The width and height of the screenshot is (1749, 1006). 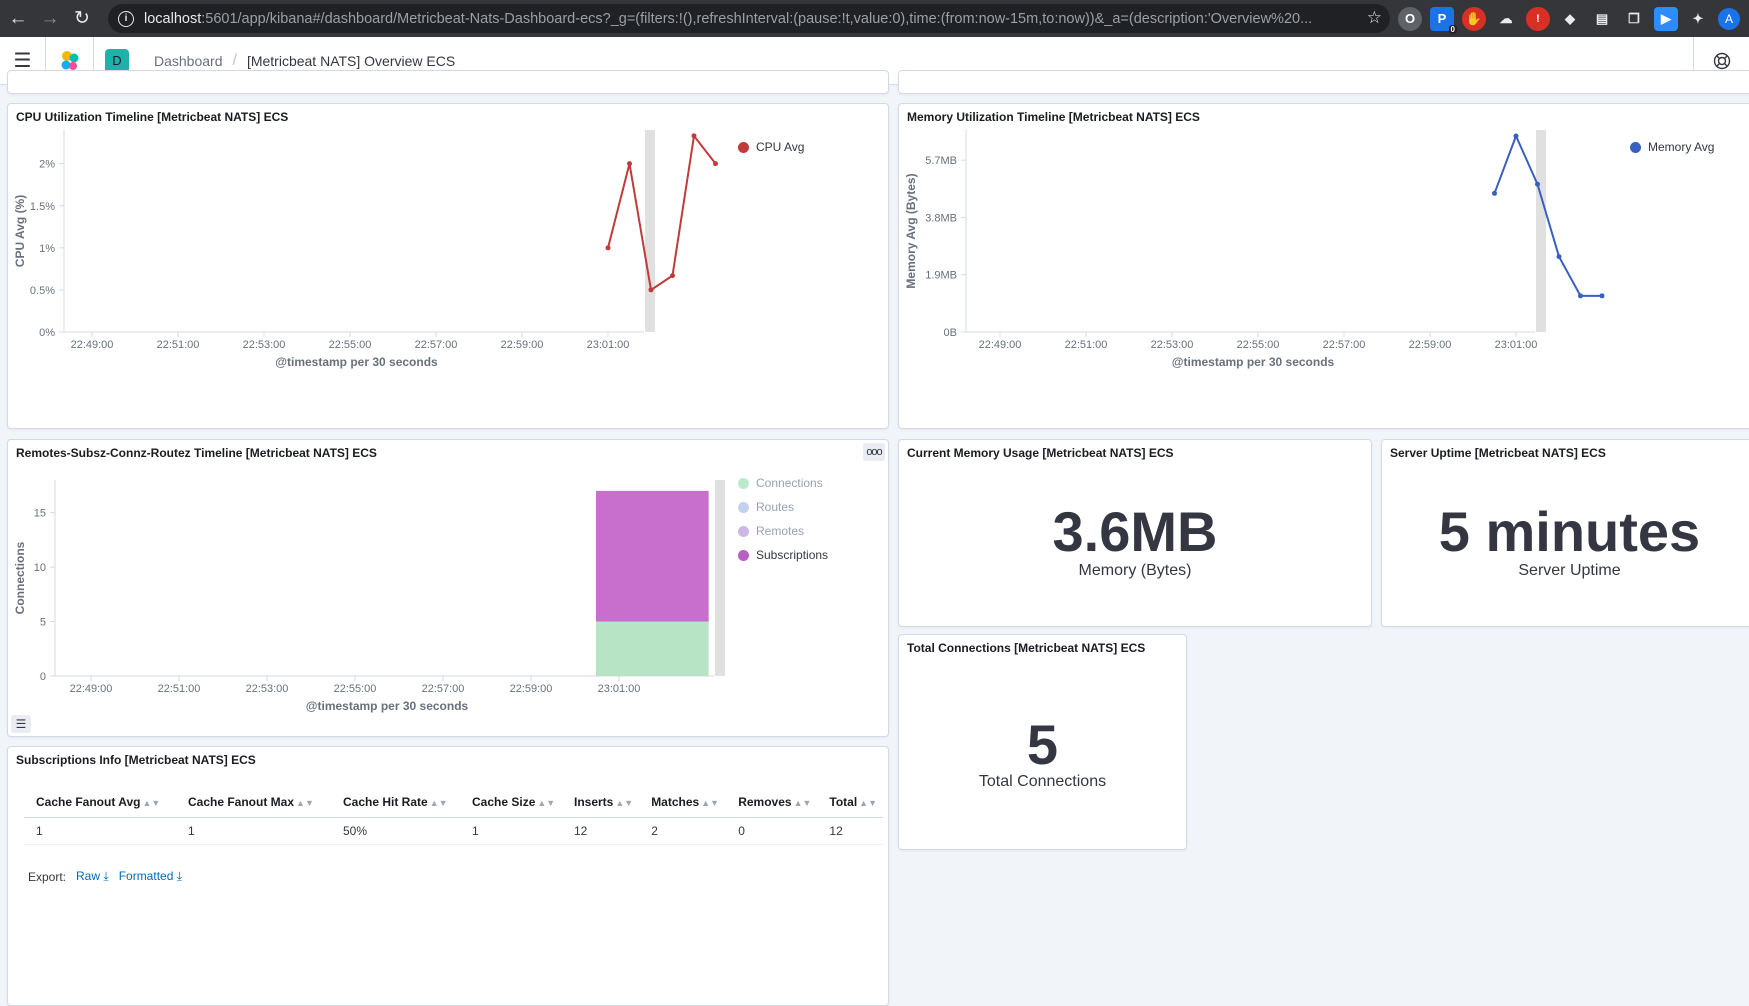 What do you see at coordinates (675, 802) in the screenshot?
I see `column-label: Matches` at bounding box center [675, 802].